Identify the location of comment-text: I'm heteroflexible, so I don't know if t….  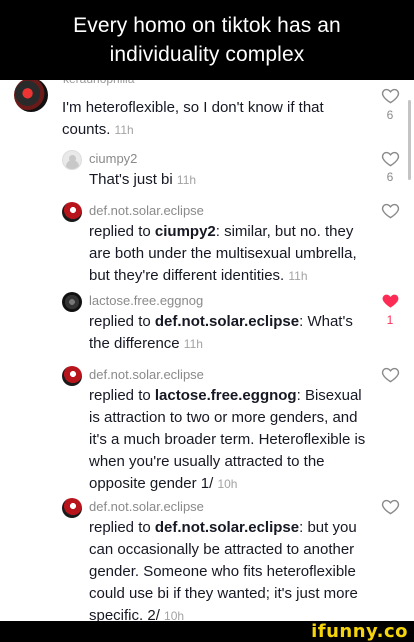
(193, 118).